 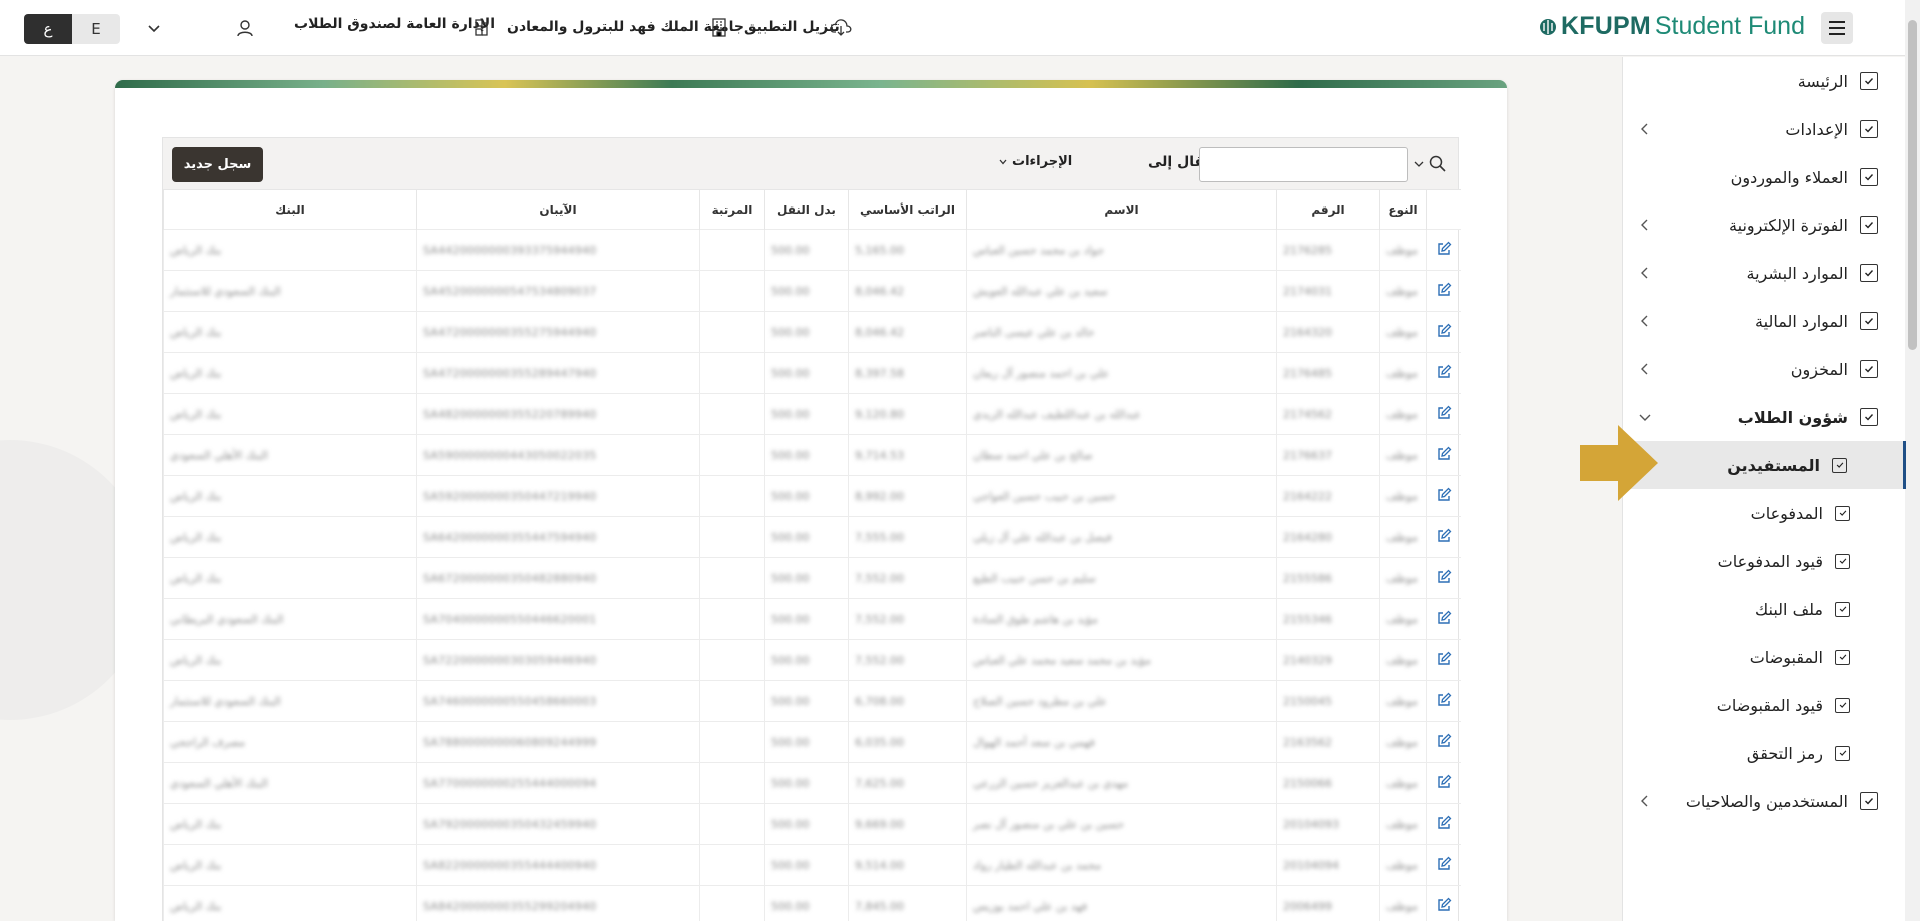 I want to click on sidebar-subitem-3: ملف البنك, so click(x=1764, y=609).